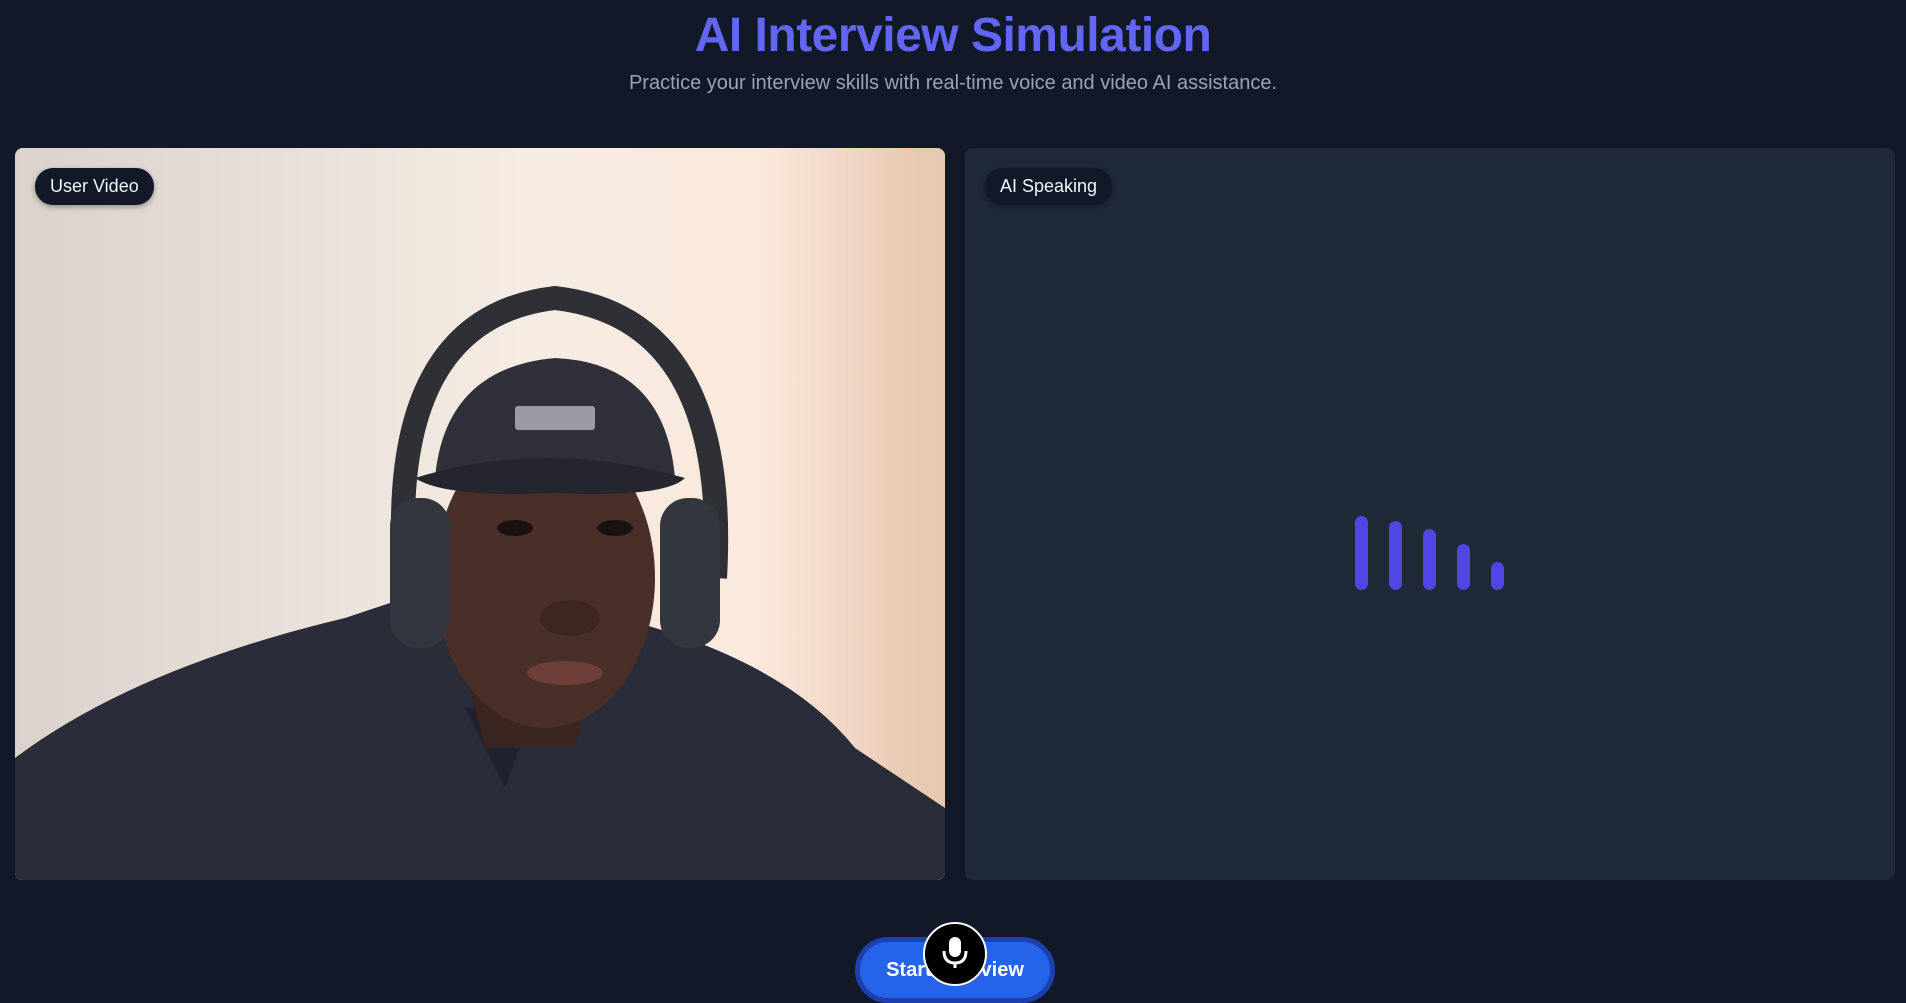 This screenshot has height=1003, width=1906. Describe the element at coordinates (1049, 186) in the screenshot. I see `ai-speaking-badge: AI Speaking` at that location.